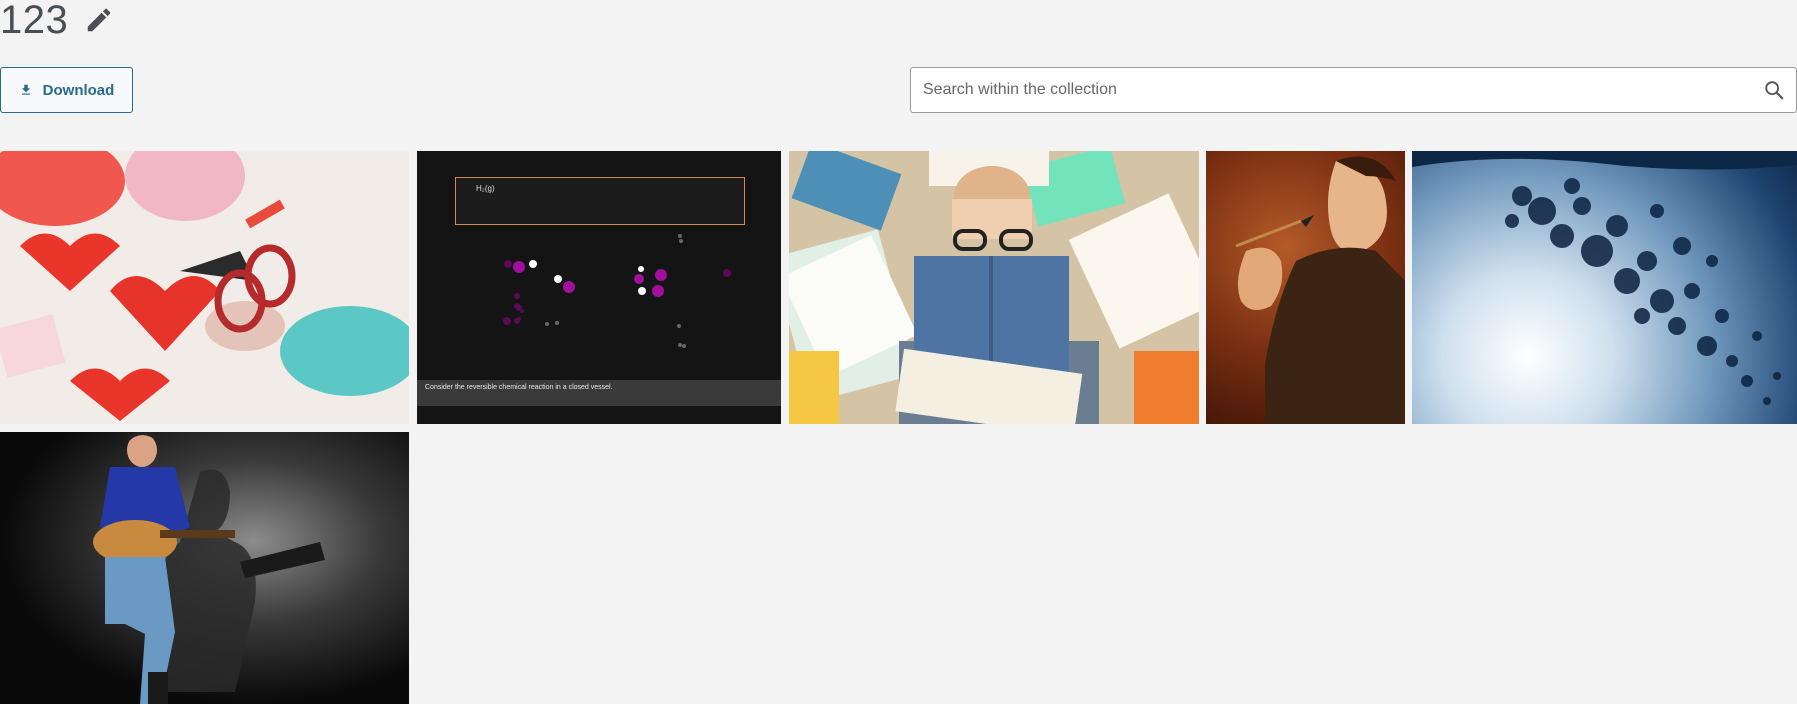  What do you see at coordinates (485, 188) in the screenshot?
I see `formula-label: H₂(g)` at bounding box center [485, 188].